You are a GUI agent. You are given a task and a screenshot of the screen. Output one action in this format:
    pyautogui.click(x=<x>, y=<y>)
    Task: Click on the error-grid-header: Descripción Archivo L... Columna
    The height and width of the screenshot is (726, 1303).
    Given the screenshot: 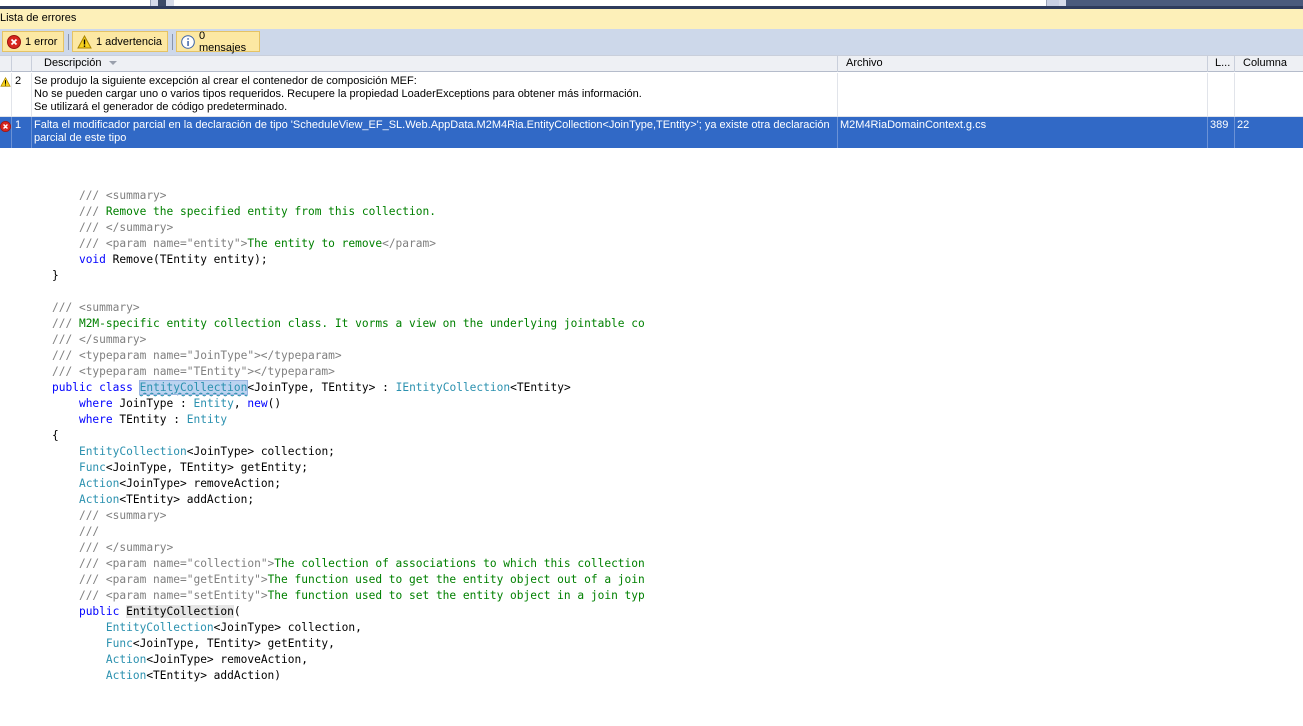 What is the action you would take?
    pyautogui.click(x=651, y=63)
    